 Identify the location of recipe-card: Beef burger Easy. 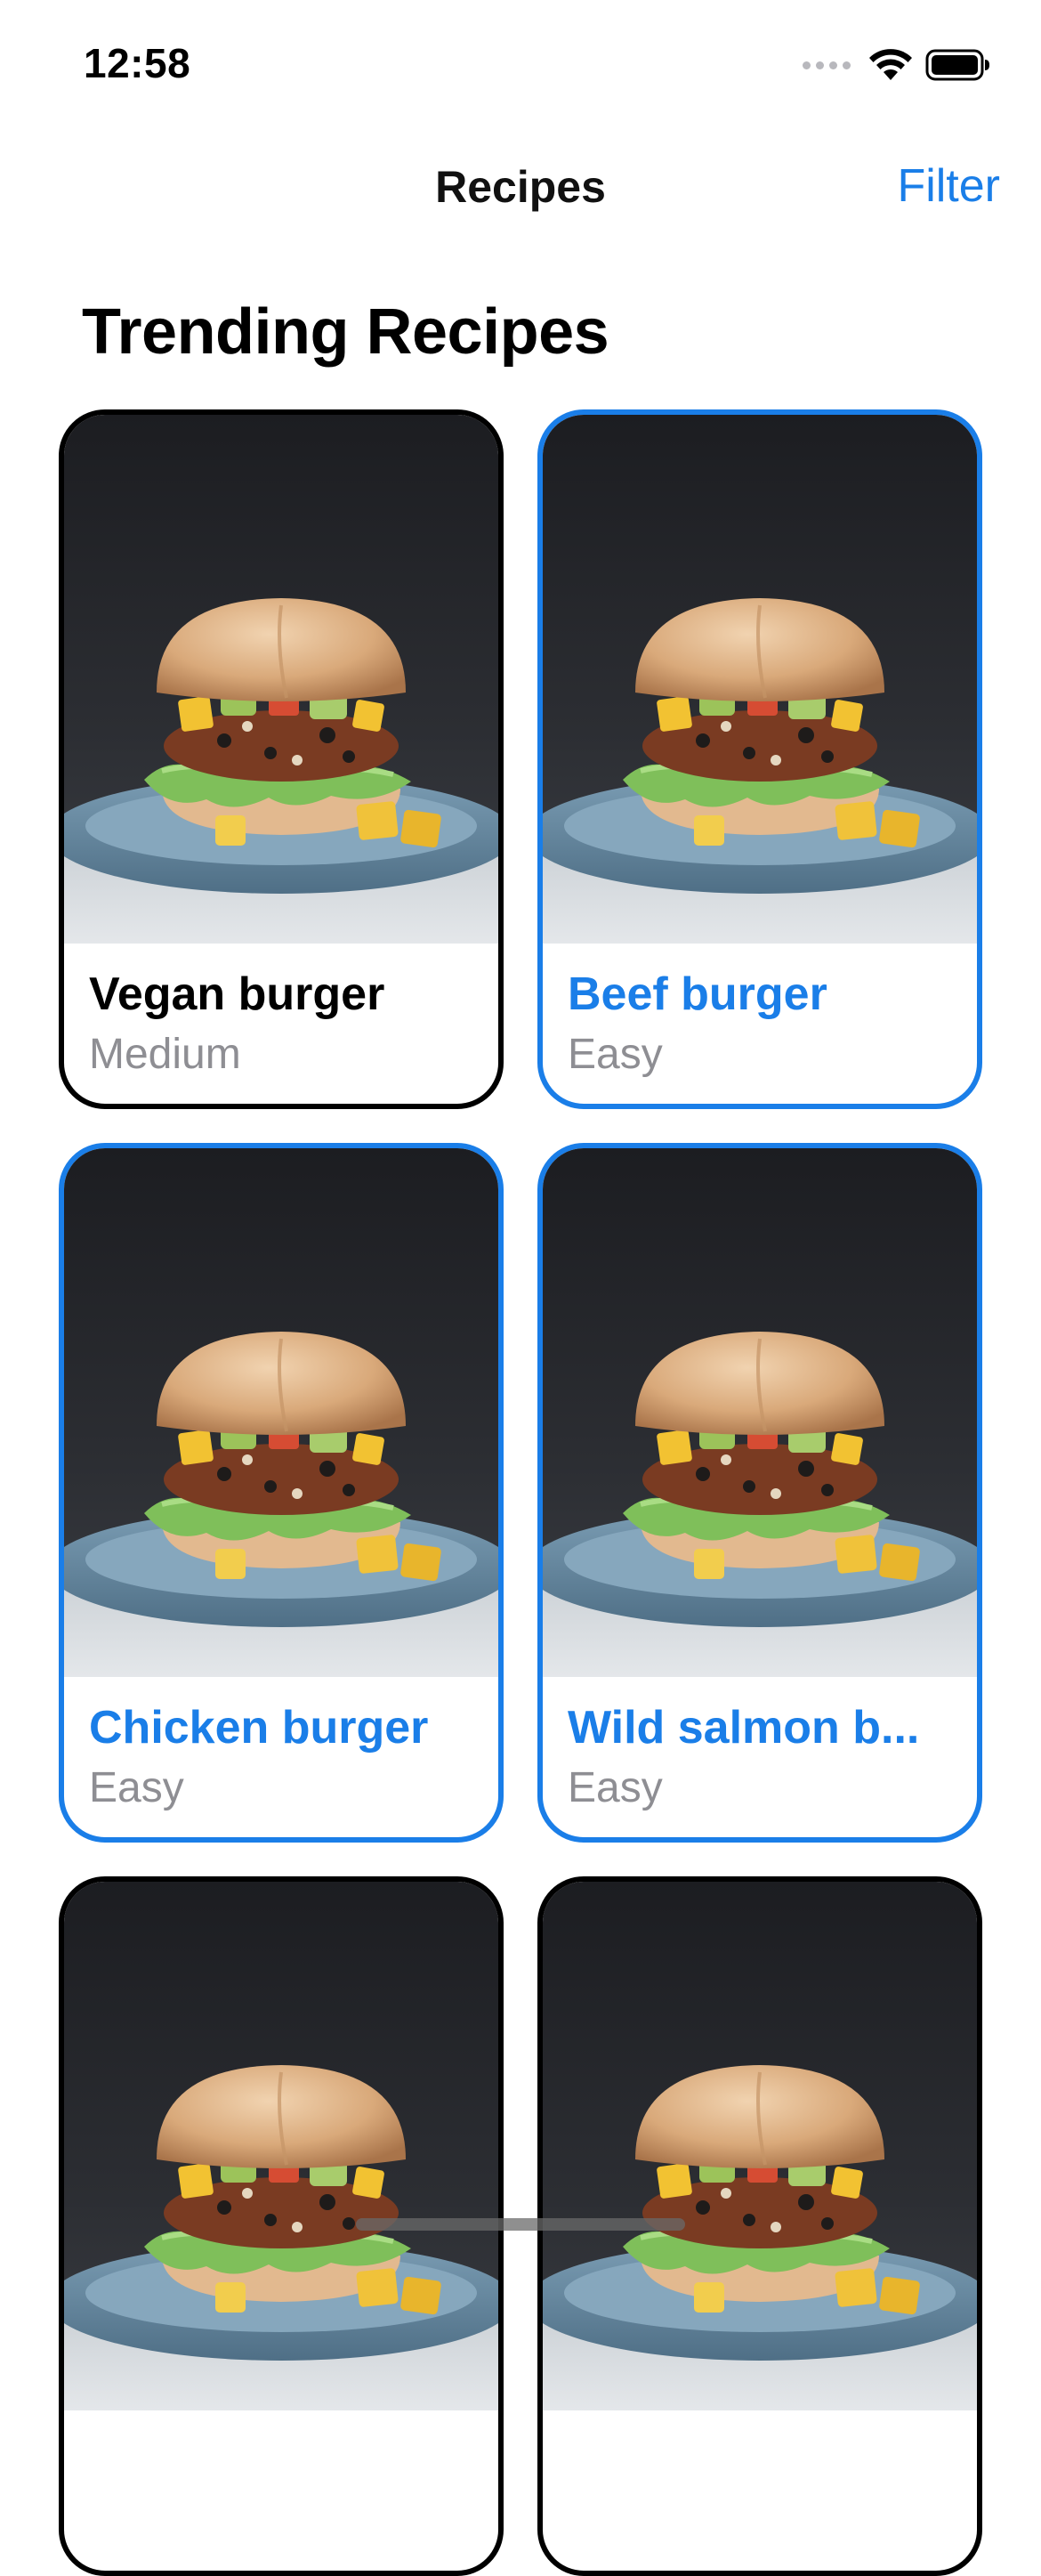
(759, 759).